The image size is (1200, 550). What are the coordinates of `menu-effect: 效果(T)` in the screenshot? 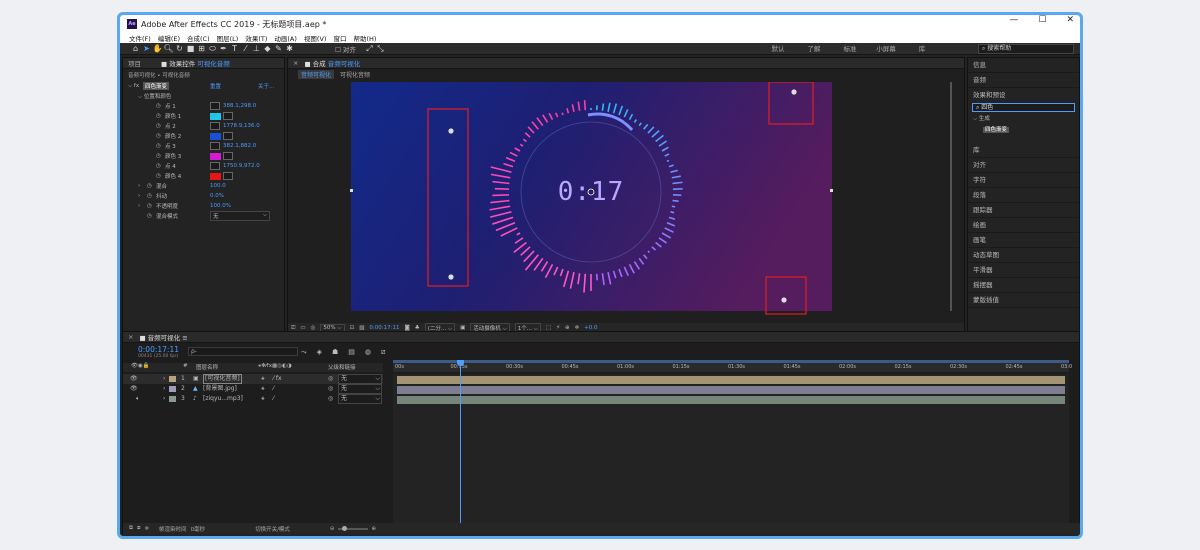 It's located at (256, 38).